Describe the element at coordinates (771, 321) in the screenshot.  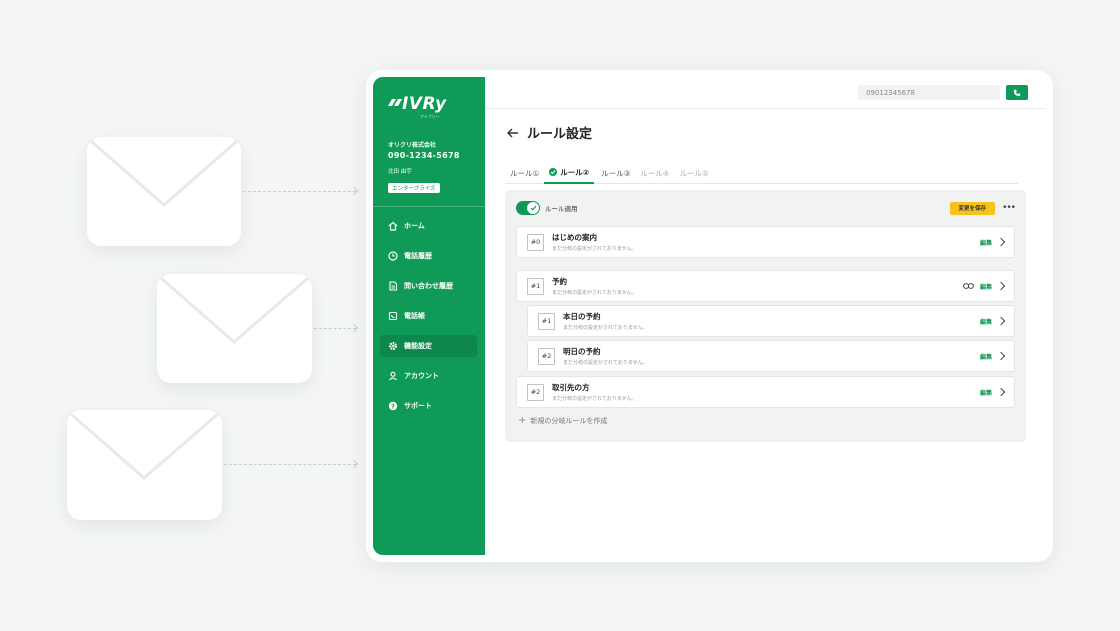
I see `rule-row: #1 本日の予約 まだ分岐の設定がされておりません。 編集` at that location.